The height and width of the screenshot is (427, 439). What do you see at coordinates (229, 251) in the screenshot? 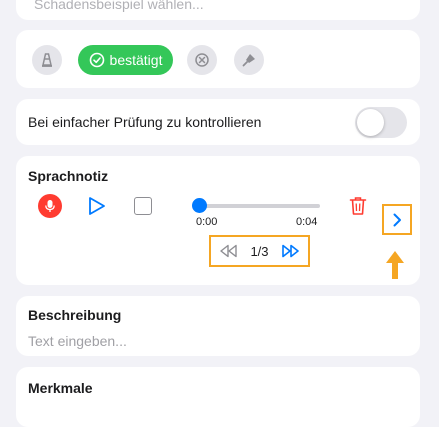
I see `rewind-icon` at bounding box center [229, 251].